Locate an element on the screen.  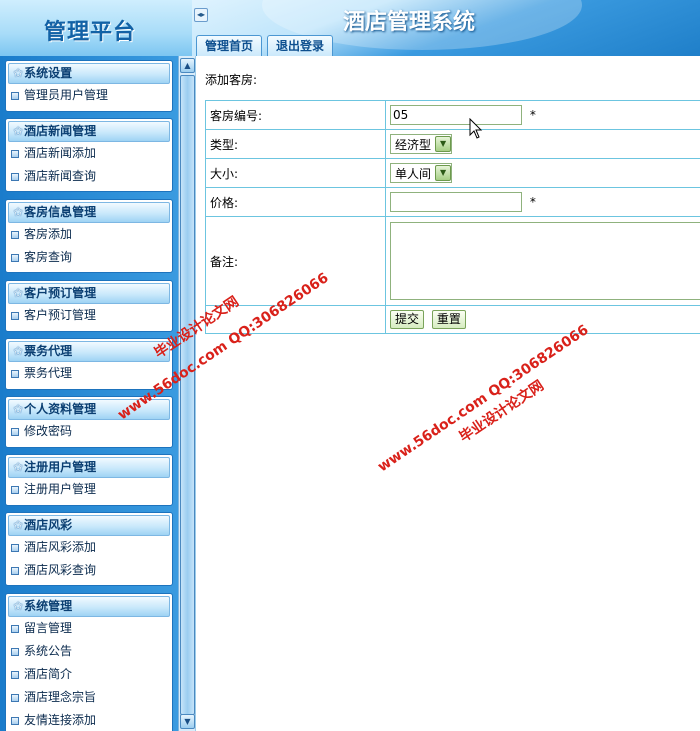
tab-logout: 退出登录 is located at coordinates (300, 45).